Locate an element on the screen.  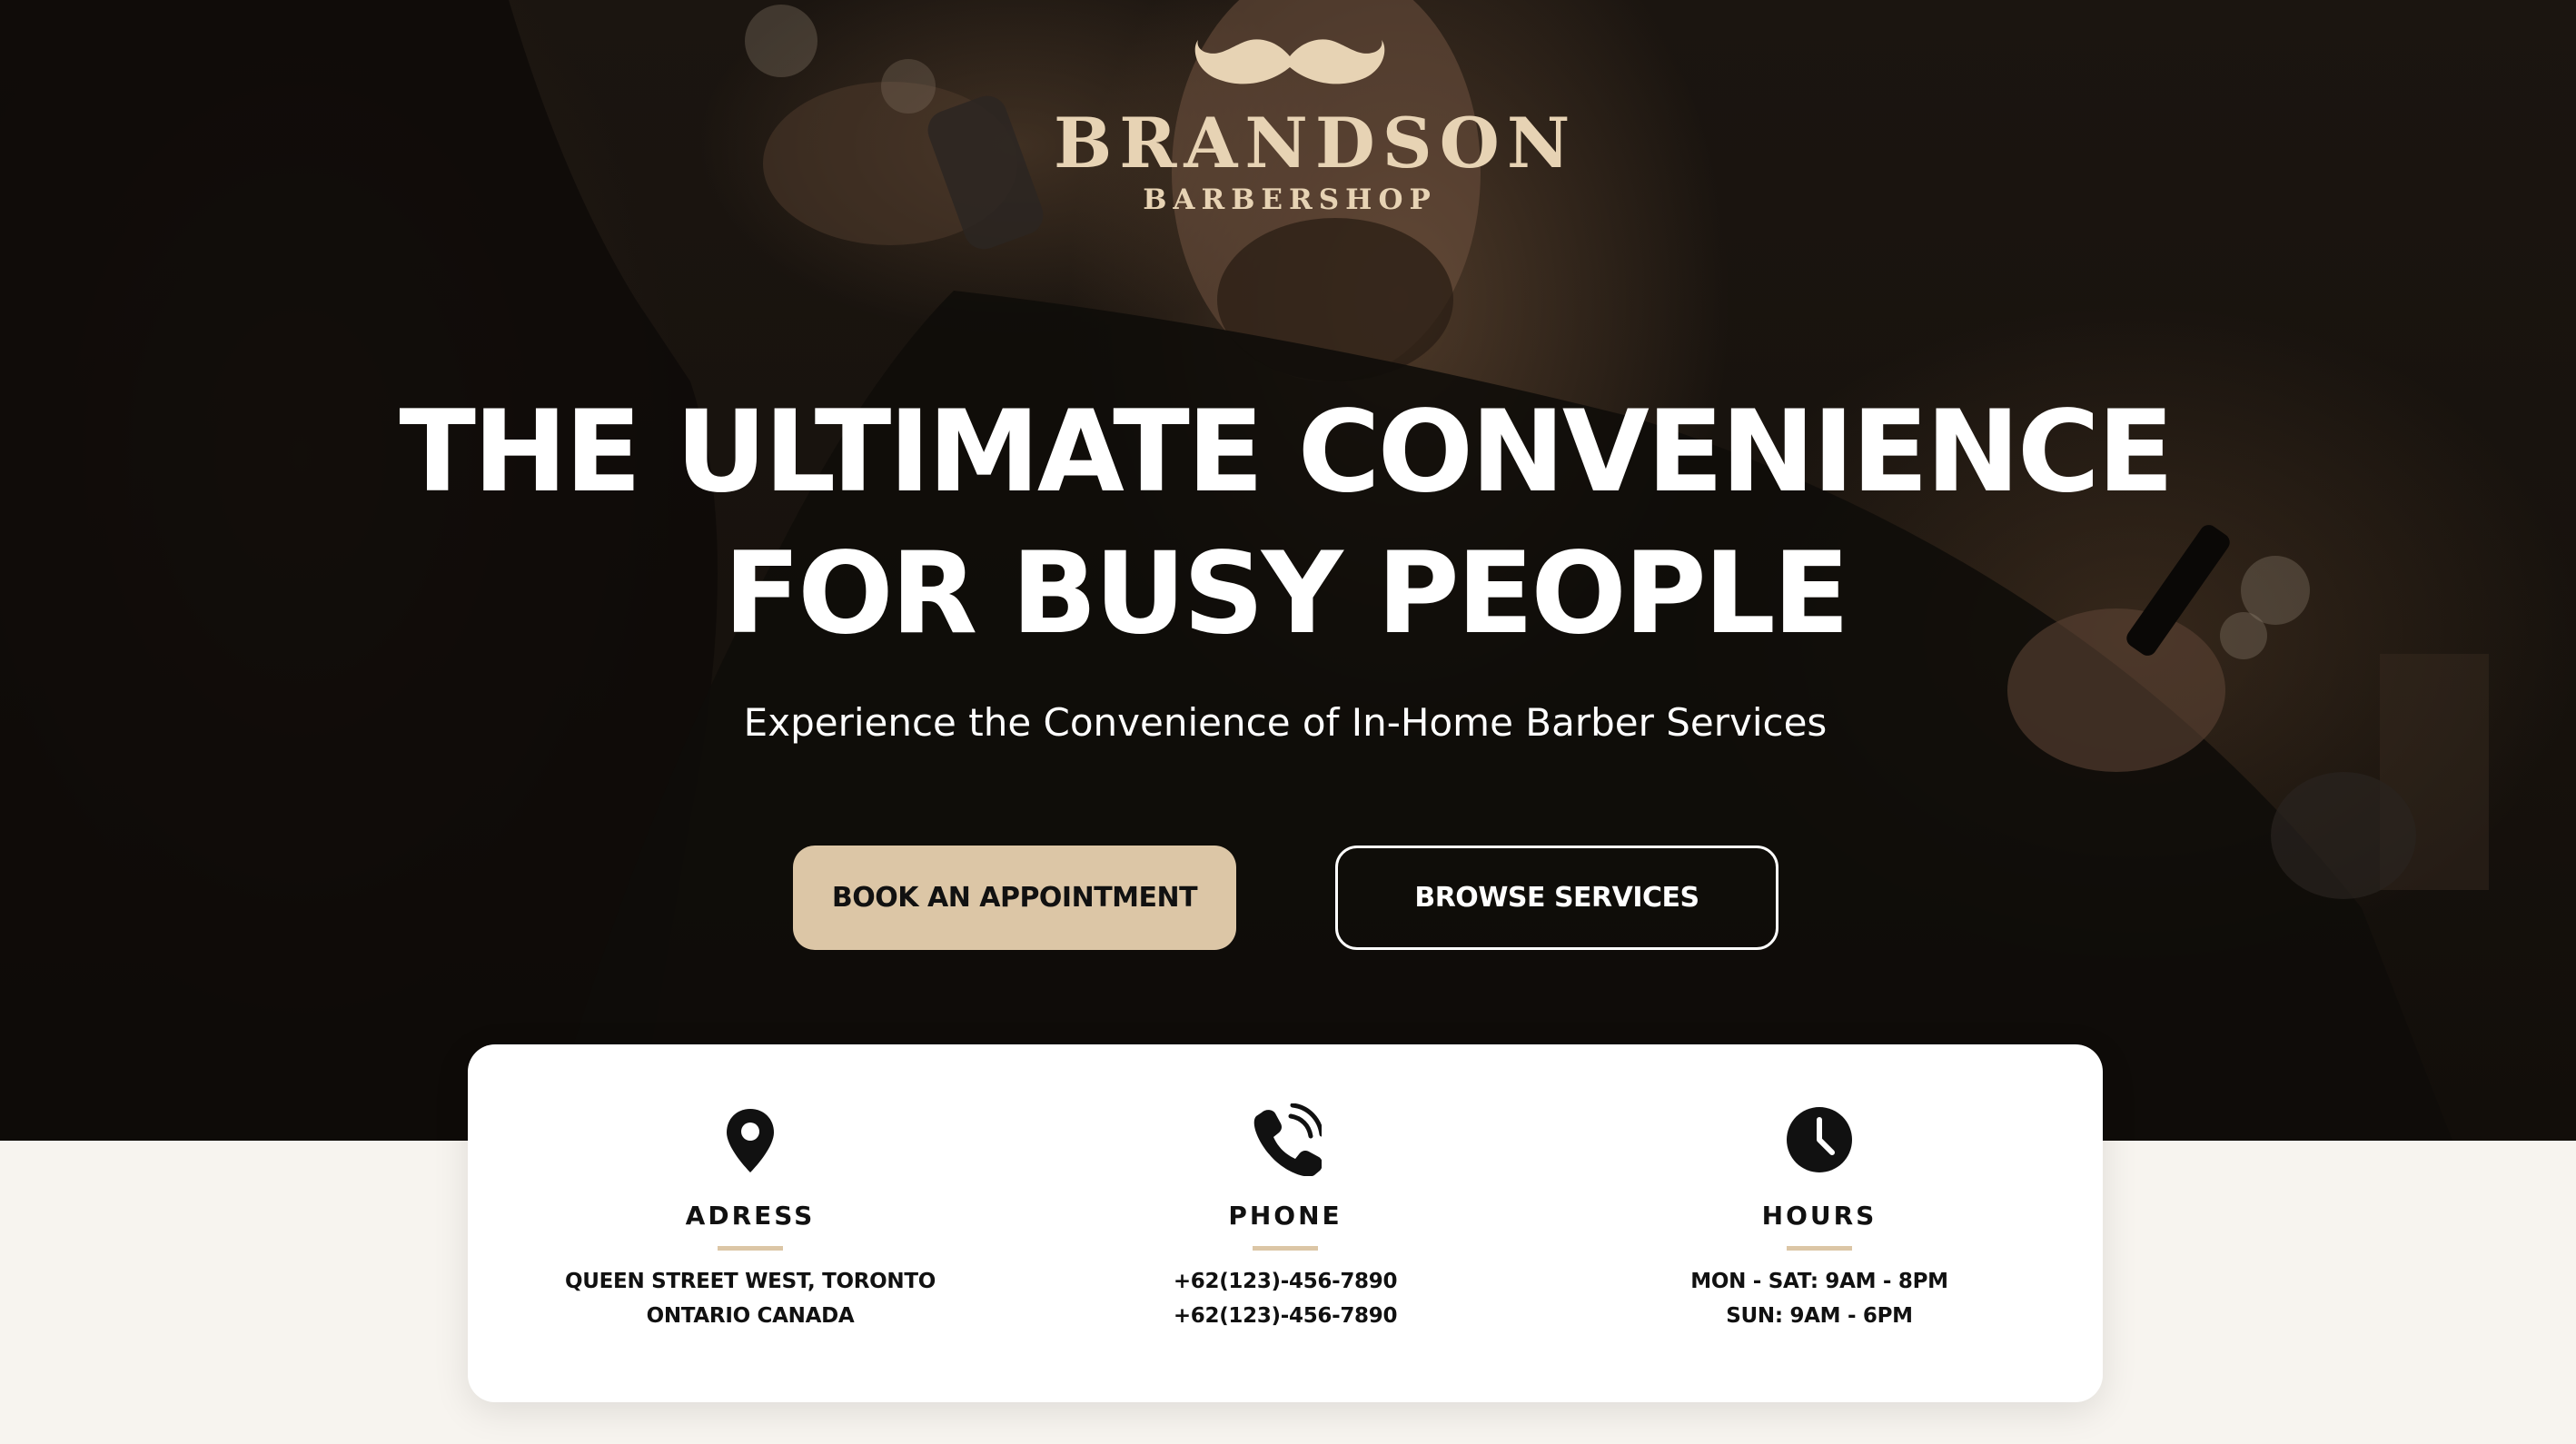
hours-title-underline is located at coordinates (1819, 1248).